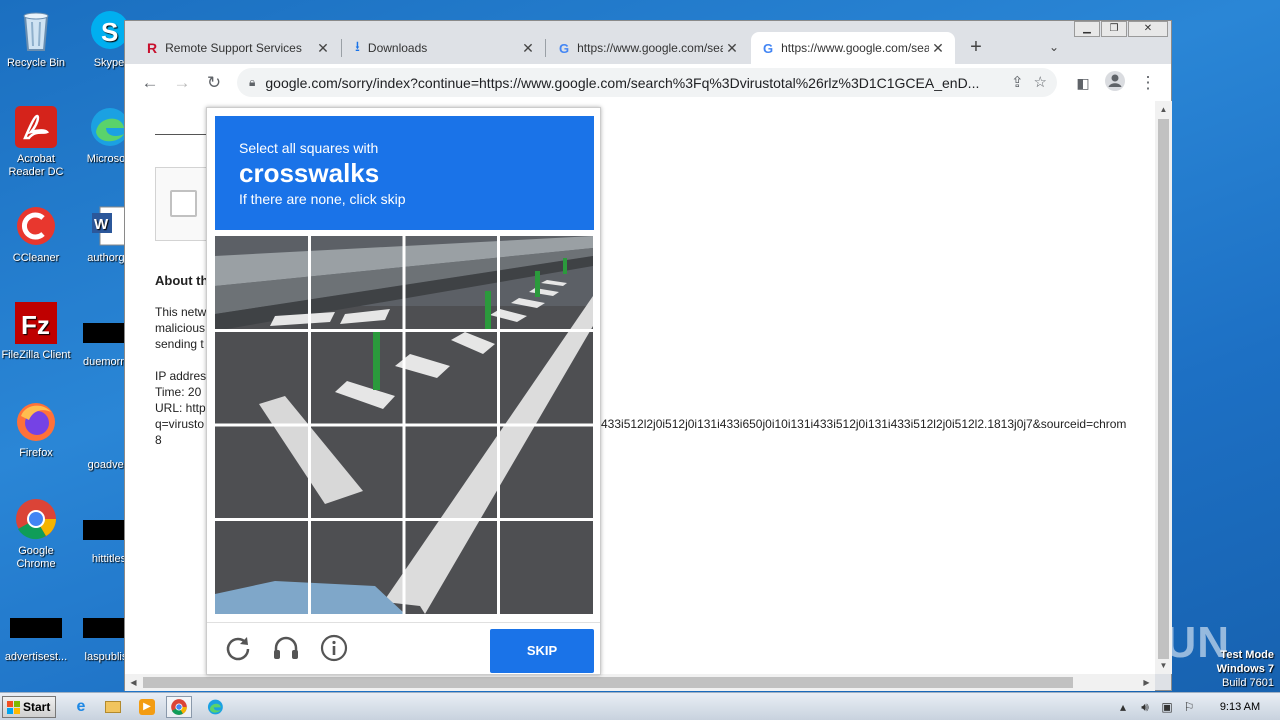 The width and height of the screenshot is (1280, 720). What do you see at coordinates (183, 203) in the screenshot?
I see `recaptcha-checkbox` at bounding box center [183, 203].